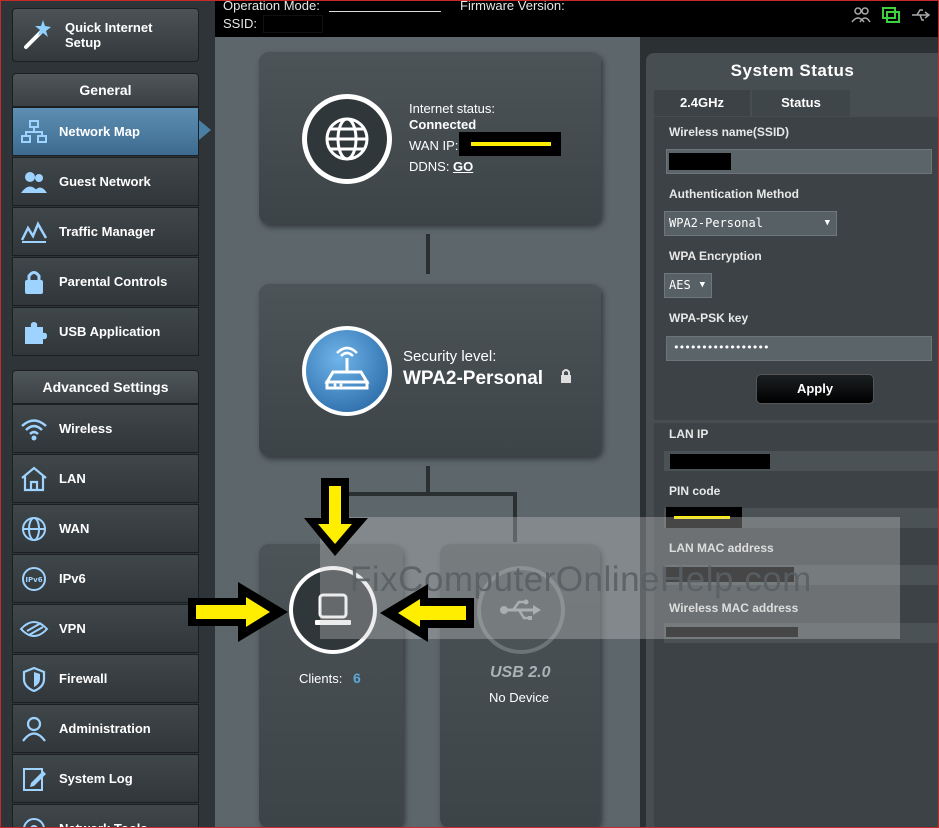 The image size is (939, 828). Describe the element at coordinates (74, 528) in the screenshot. I see `sidebar-item-label: WAN` at that location.